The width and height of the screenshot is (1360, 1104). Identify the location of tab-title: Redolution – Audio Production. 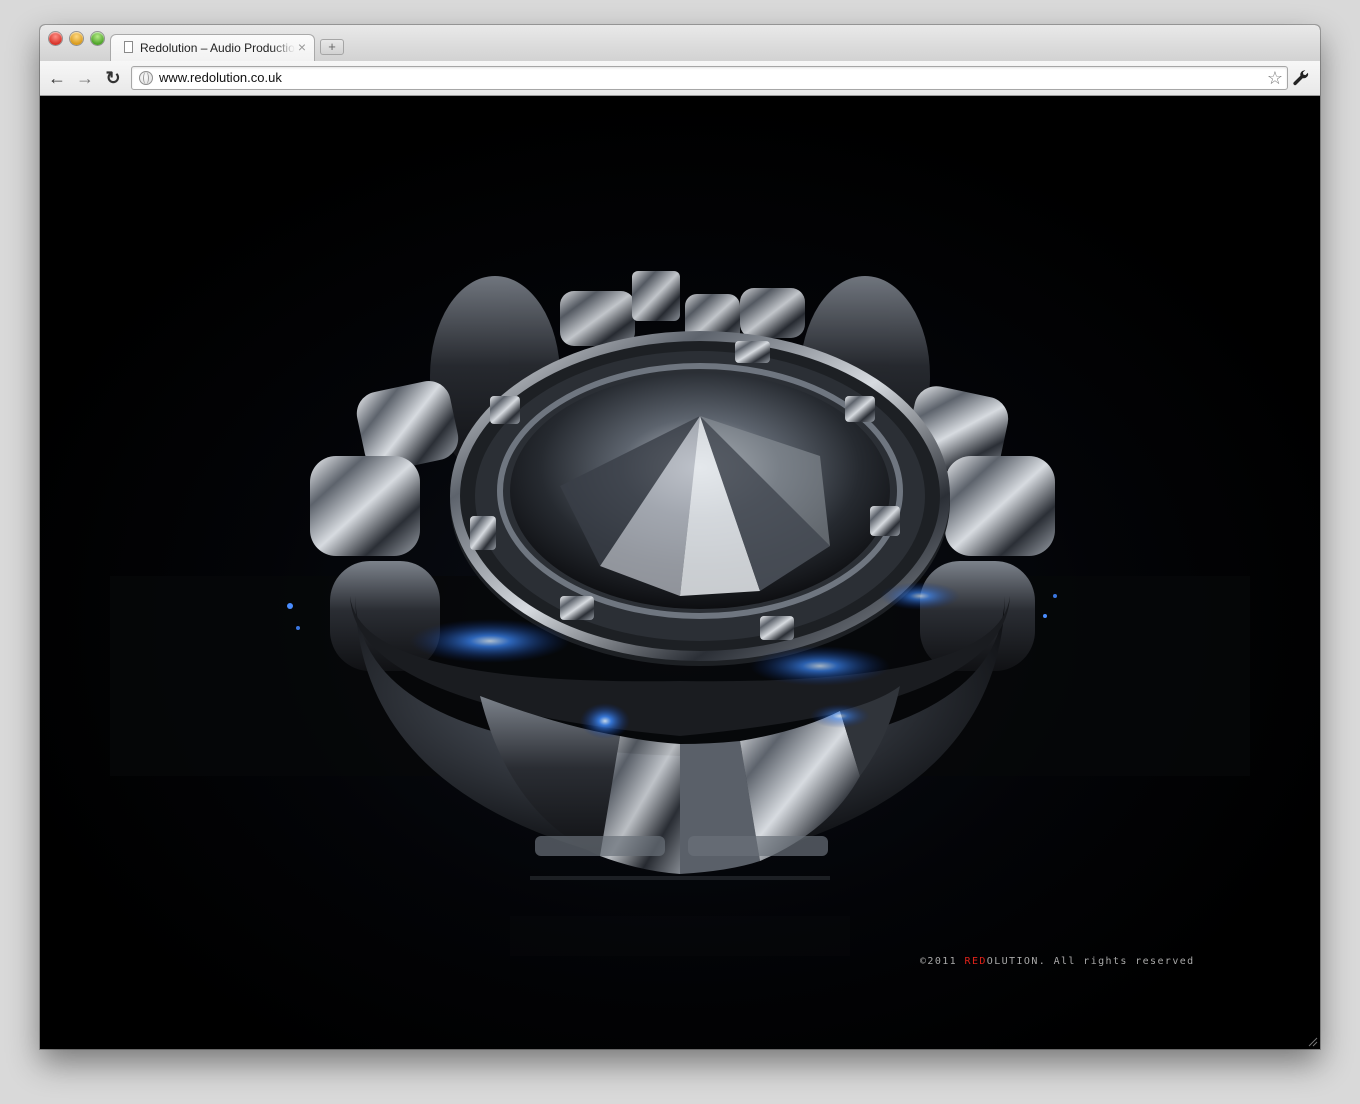
(217, 48).